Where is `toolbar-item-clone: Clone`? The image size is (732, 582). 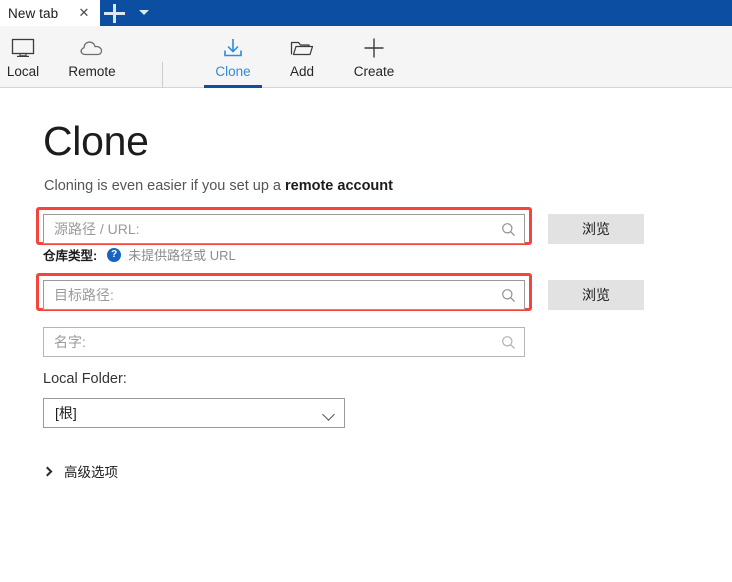
toolbar-item-clone: Clone is located at coordinates (233, 57).